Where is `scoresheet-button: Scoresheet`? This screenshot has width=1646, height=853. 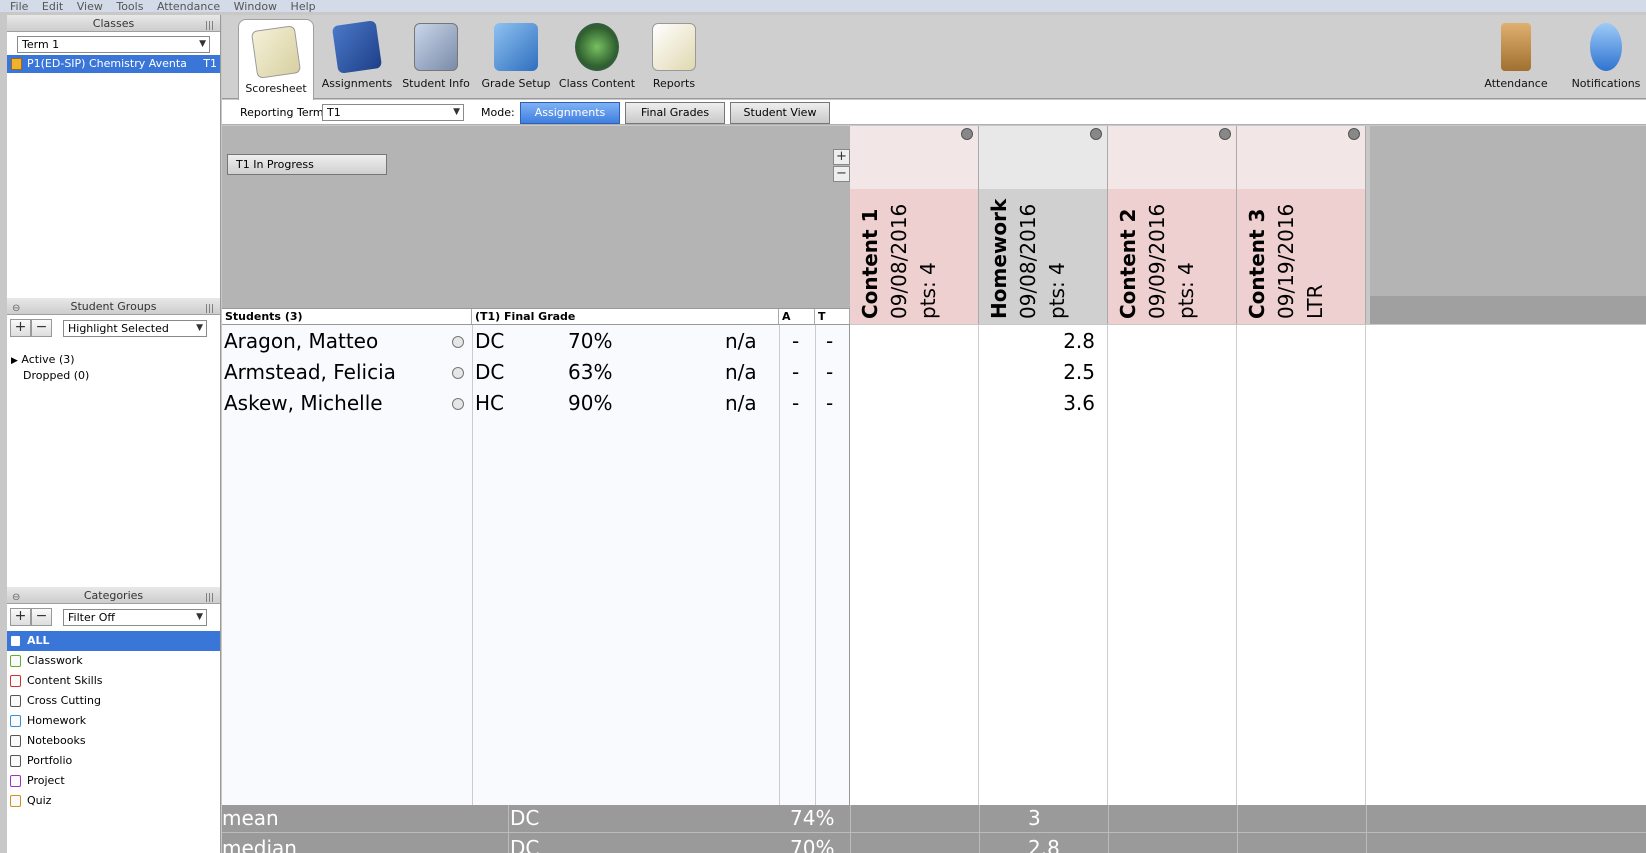
scoresheet-button: Scoresheet is located at coordinates (276, 59).